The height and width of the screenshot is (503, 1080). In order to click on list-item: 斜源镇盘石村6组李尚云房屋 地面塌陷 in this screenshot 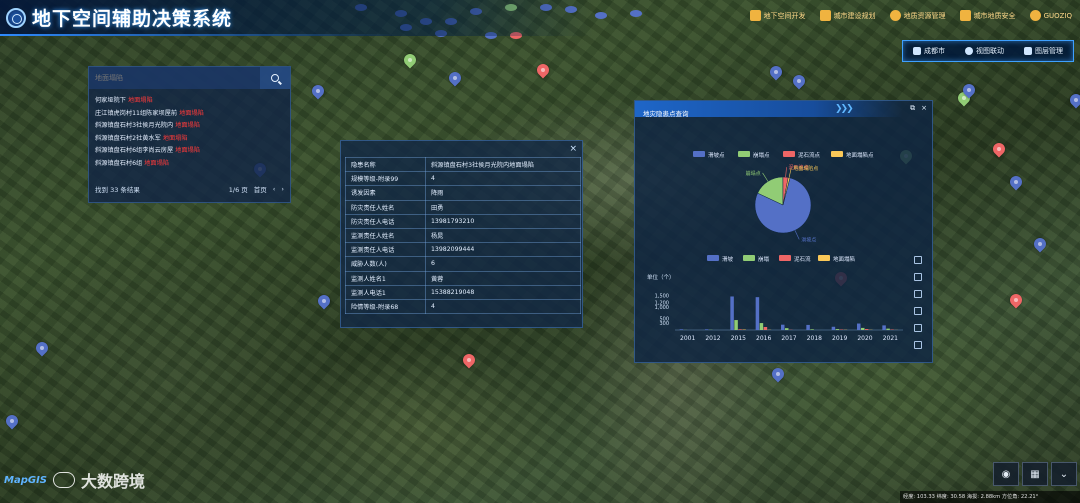, I will do `click(189, 151)`.